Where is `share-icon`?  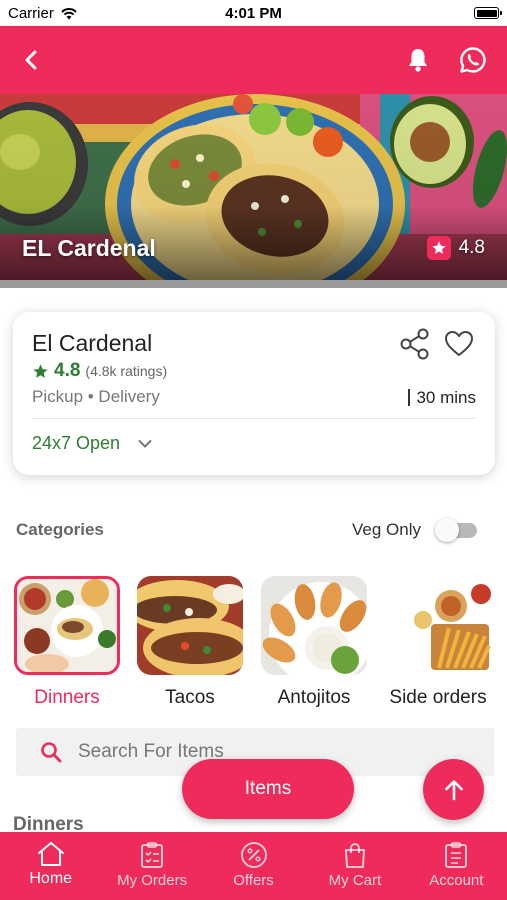 share-icon is located at coordinates (414, 344).